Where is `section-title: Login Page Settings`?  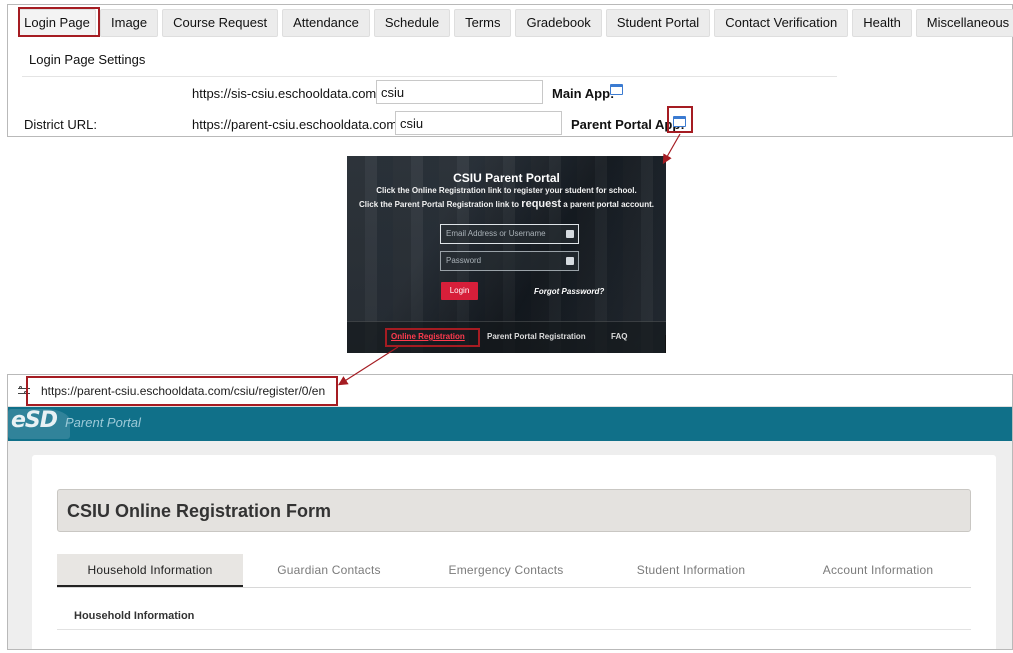
section-title: Login Page Settings is located at coordinates (87, 59).